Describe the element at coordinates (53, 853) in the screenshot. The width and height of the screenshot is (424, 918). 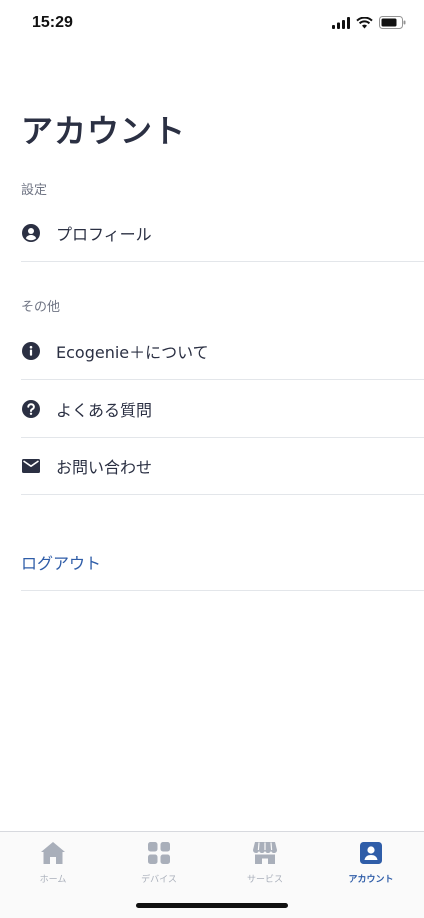
I see `home-icon` at that location.